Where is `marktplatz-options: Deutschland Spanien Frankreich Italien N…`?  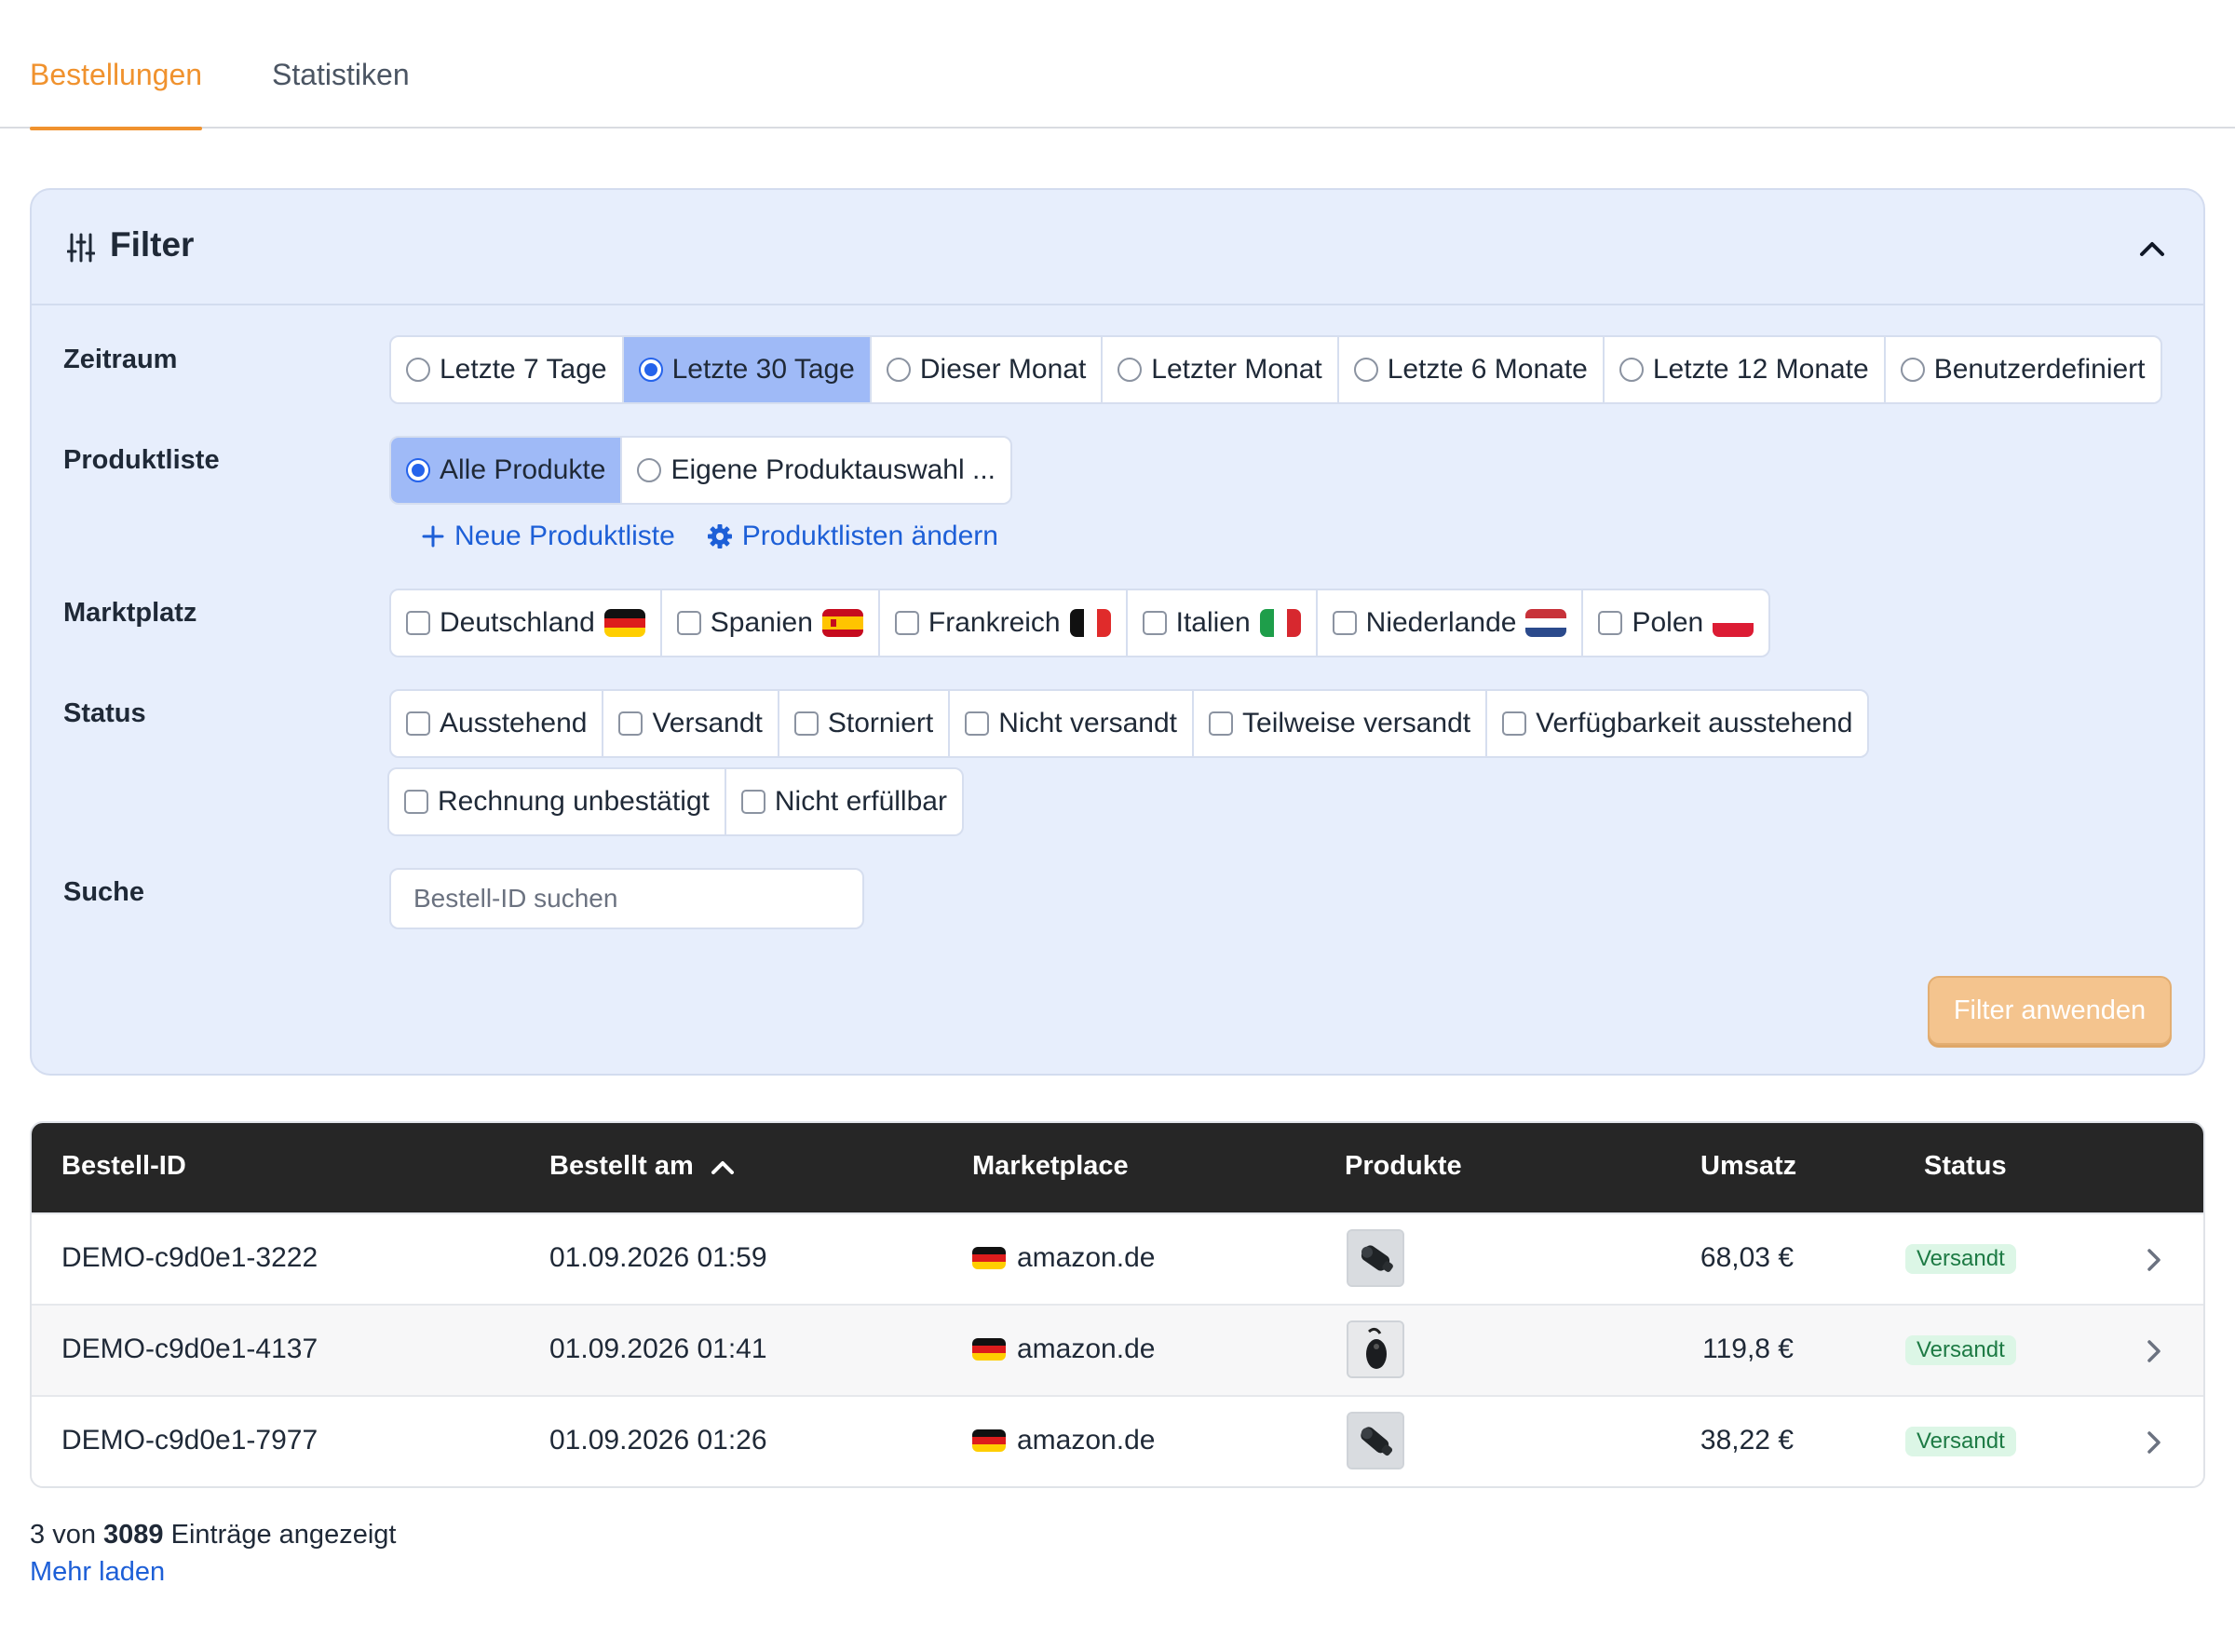 marktplatz-options: Deutschland Spanien Frankreich Italien N… is located at coordinates (1080, 623).